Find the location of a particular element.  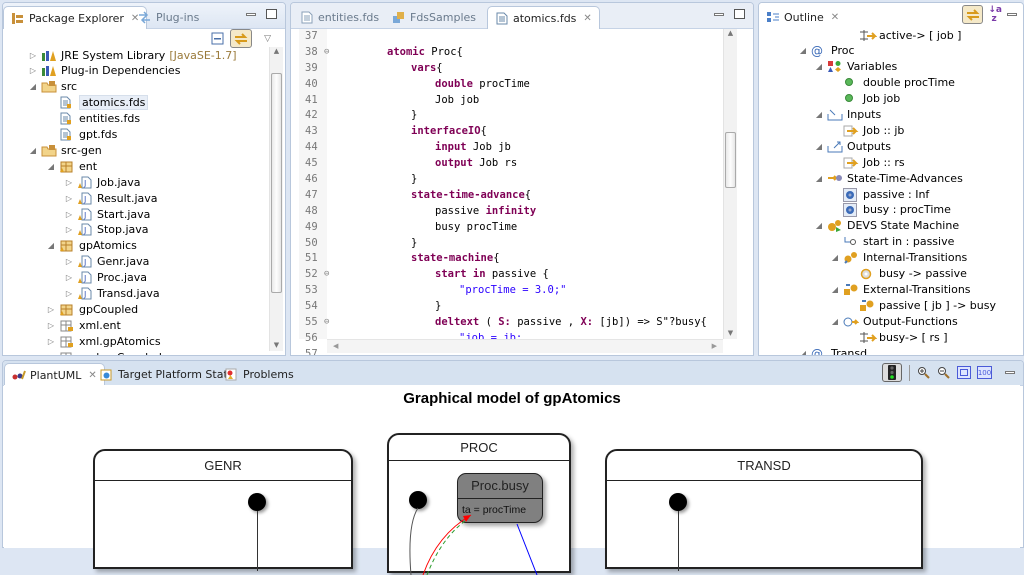

scroll-right-arrow: ▶ is located at coordinates (714, 346).